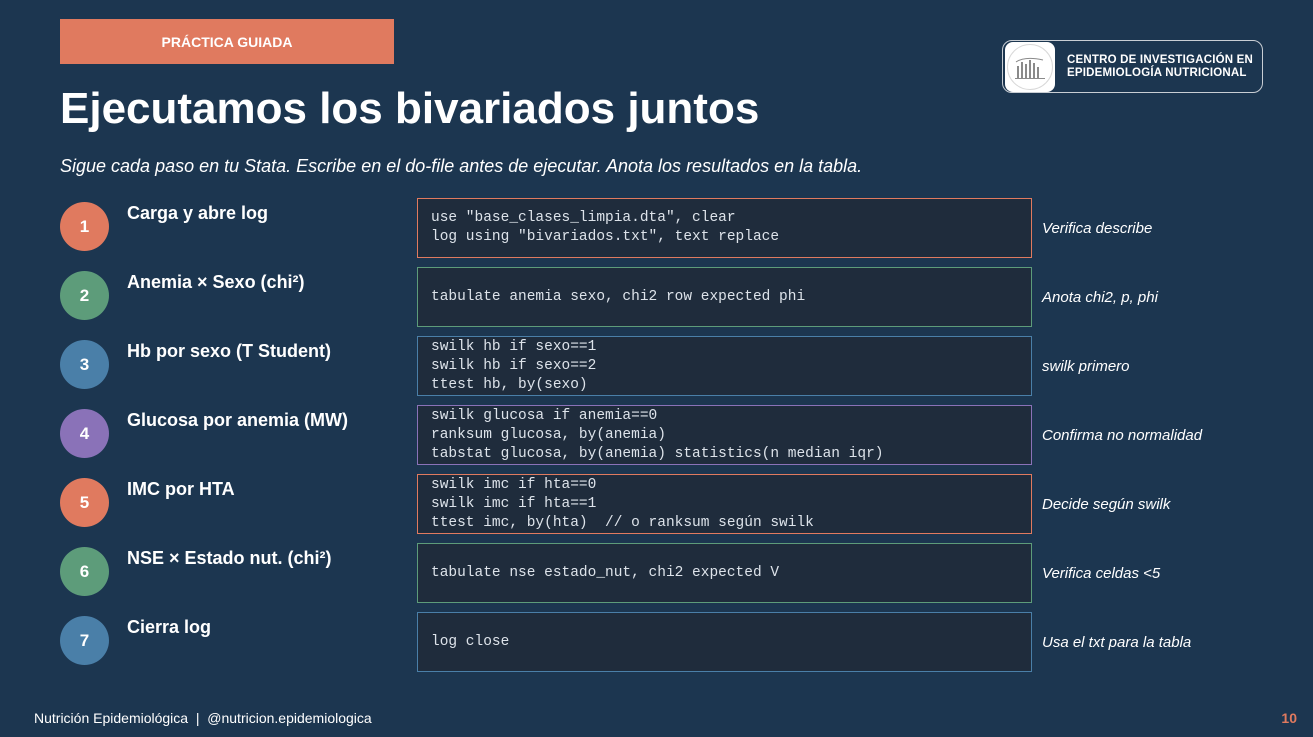 This screenshot has width=1313, height=737. I want to click on logo-line-2: EPIDEMIOLOGÍA NUTRICIONAL, so click(1157, 72).